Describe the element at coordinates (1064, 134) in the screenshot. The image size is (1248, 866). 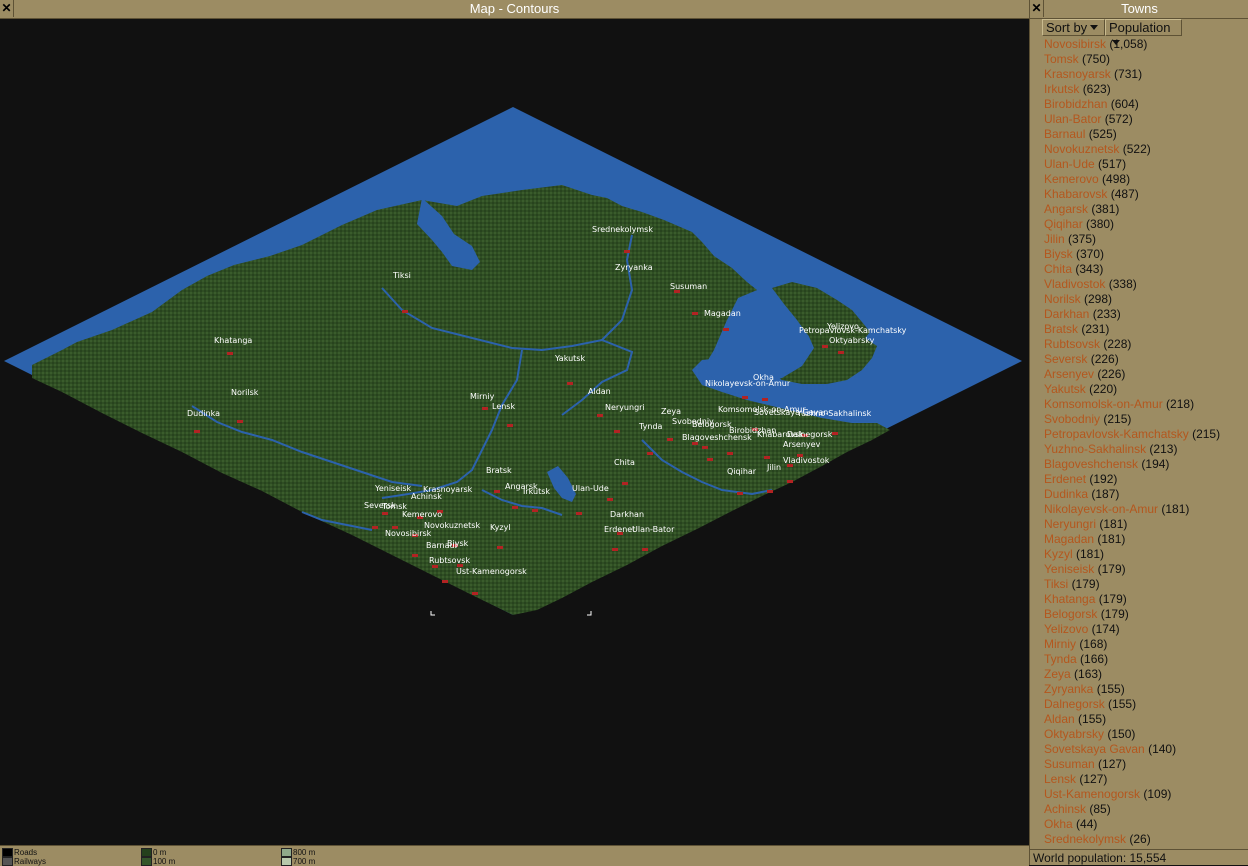
I see `town-name: Barnaul` at that location.